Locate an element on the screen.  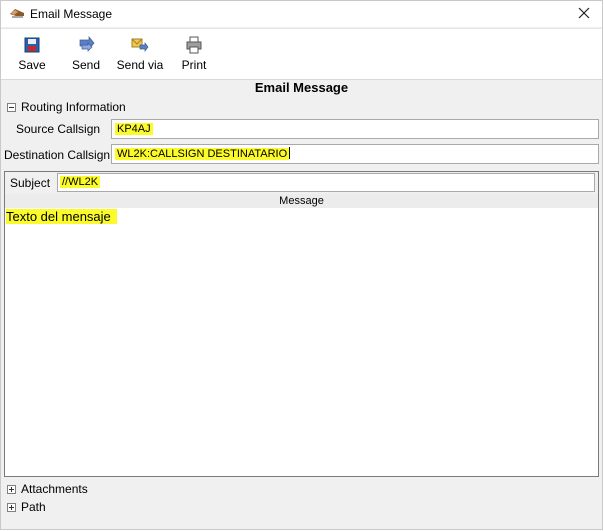
send-via-icon is located at coordinates (140, 45).